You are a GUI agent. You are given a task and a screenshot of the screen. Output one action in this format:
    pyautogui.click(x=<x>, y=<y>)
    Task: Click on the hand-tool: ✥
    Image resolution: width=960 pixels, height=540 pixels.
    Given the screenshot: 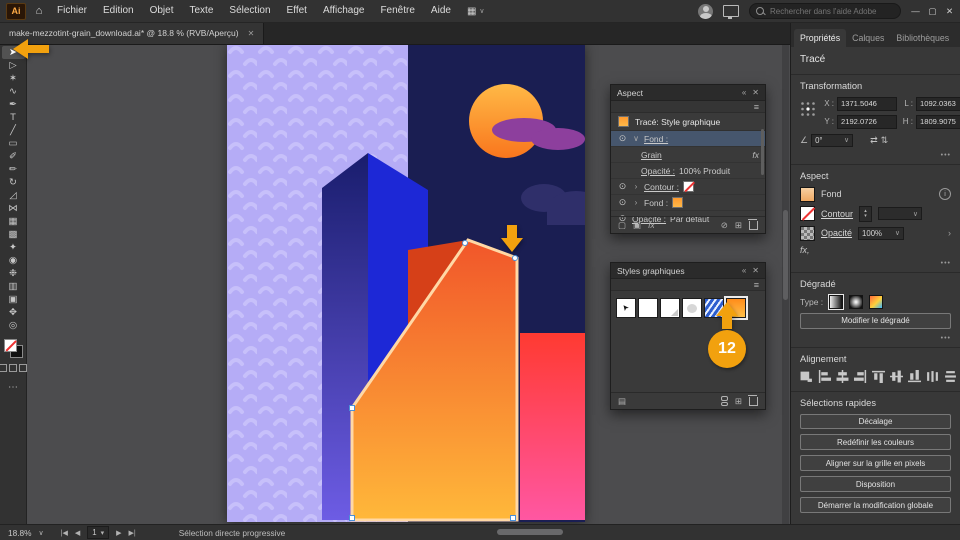 What is the action you would take?
    pyautogui.click(x=13, y=312)
    